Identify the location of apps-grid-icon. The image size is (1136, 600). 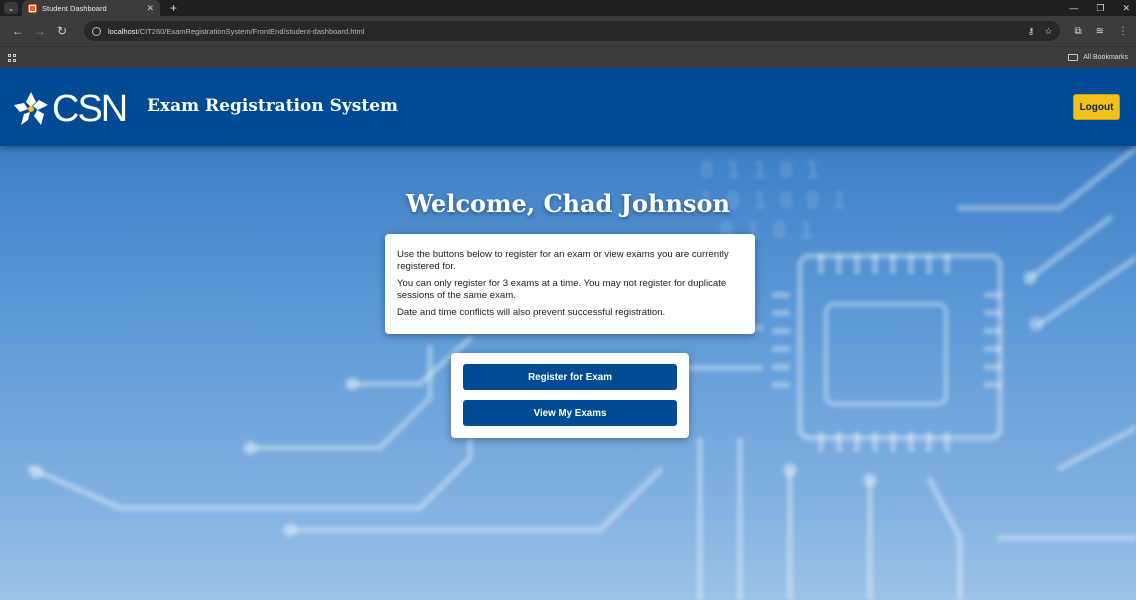
(12, 57).